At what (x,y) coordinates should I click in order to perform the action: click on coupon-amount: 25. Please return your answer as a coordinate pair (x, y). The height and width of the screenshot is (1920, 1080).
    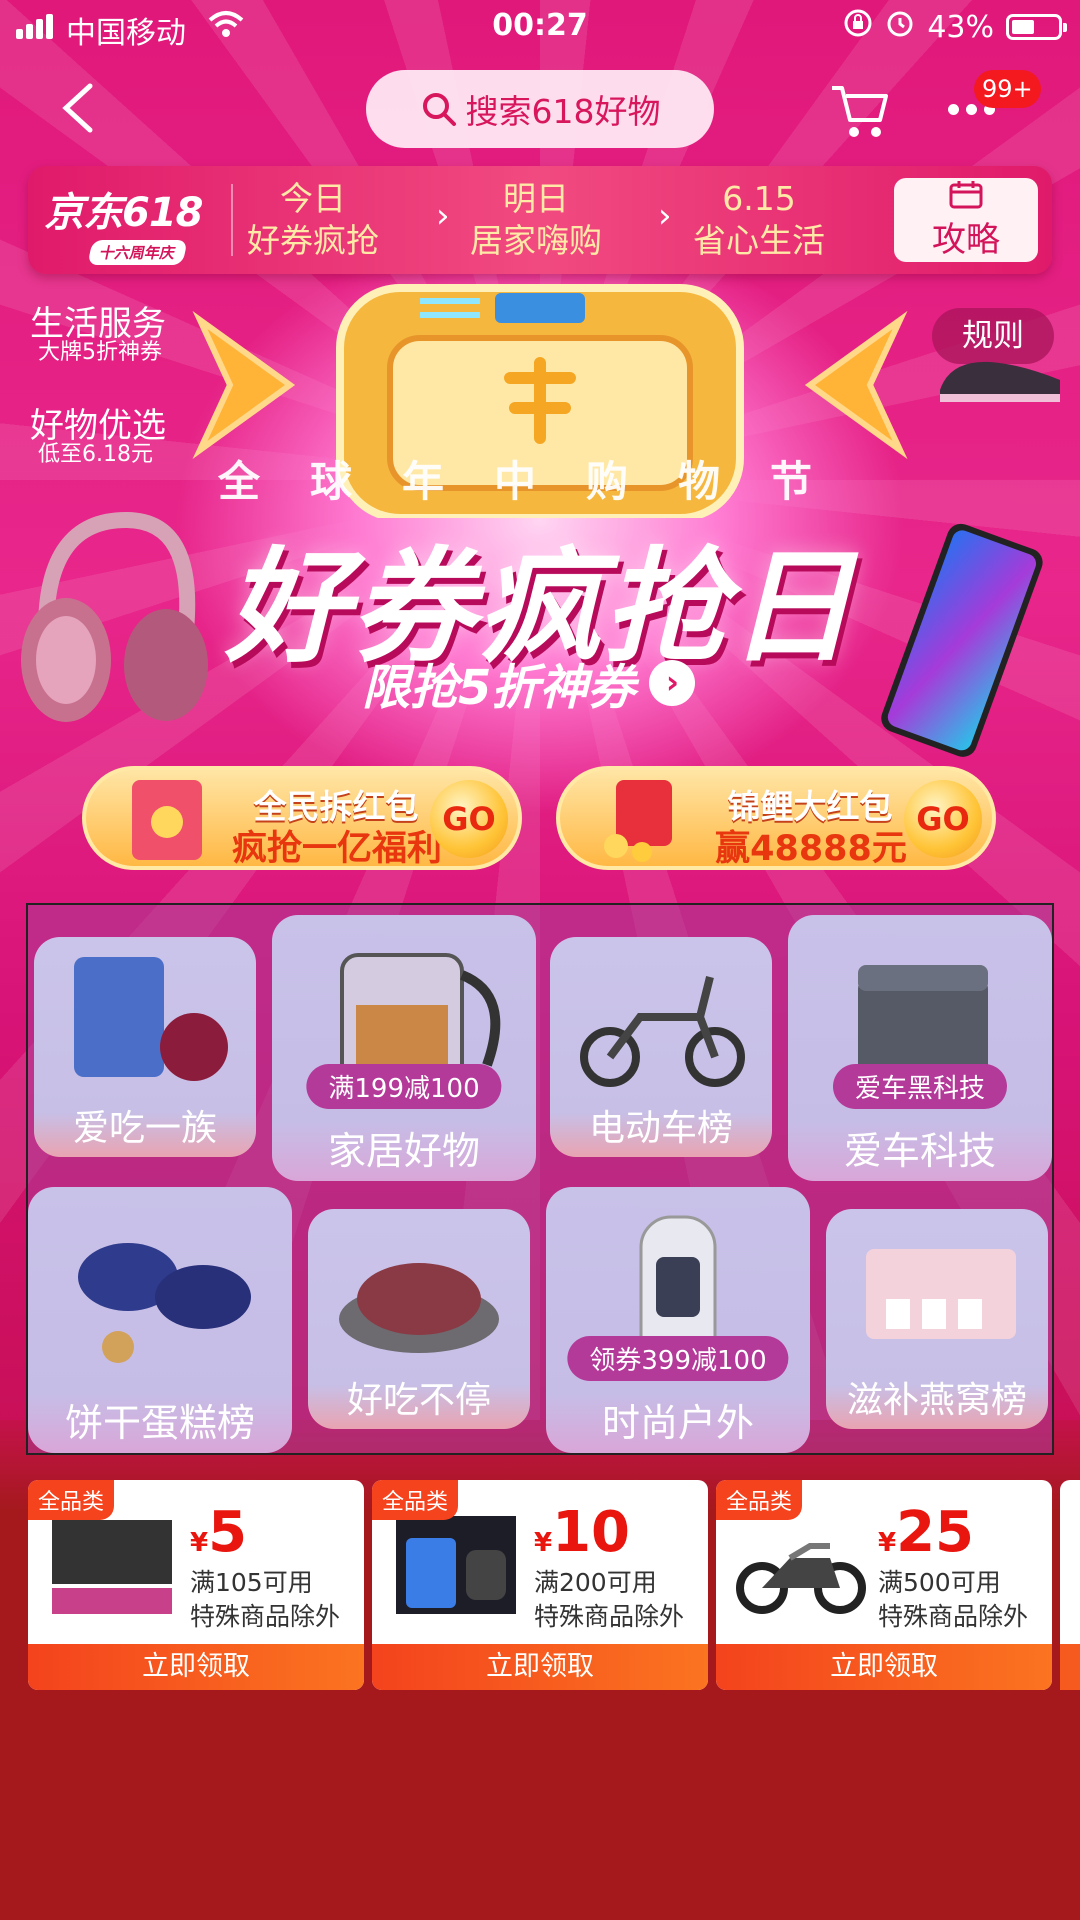
    Looking at the image, I should click on (935, 1532).